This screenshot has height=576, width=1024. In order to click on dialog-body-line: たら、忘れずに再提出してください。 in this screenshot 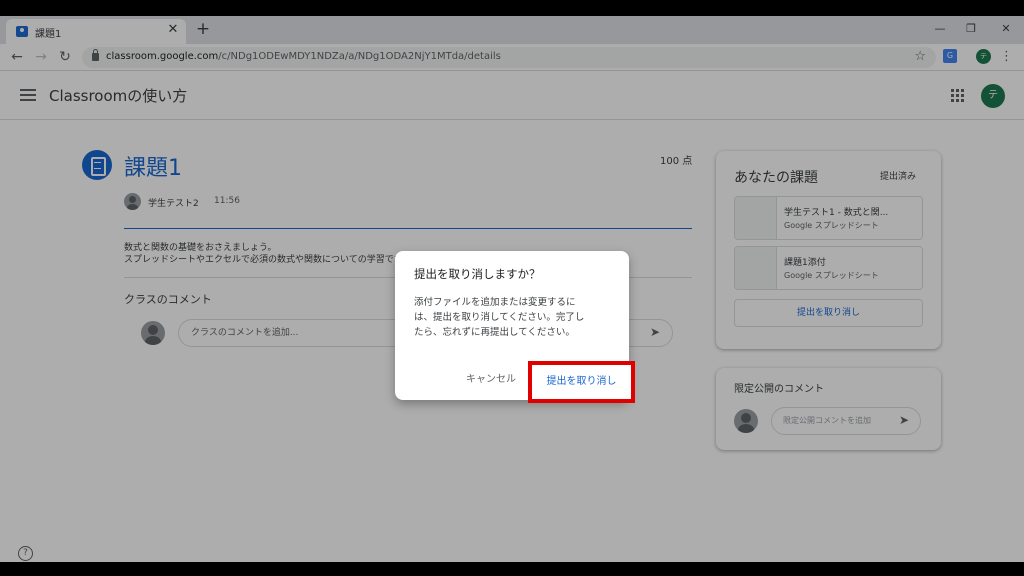, I will do `click(494, 332)`.